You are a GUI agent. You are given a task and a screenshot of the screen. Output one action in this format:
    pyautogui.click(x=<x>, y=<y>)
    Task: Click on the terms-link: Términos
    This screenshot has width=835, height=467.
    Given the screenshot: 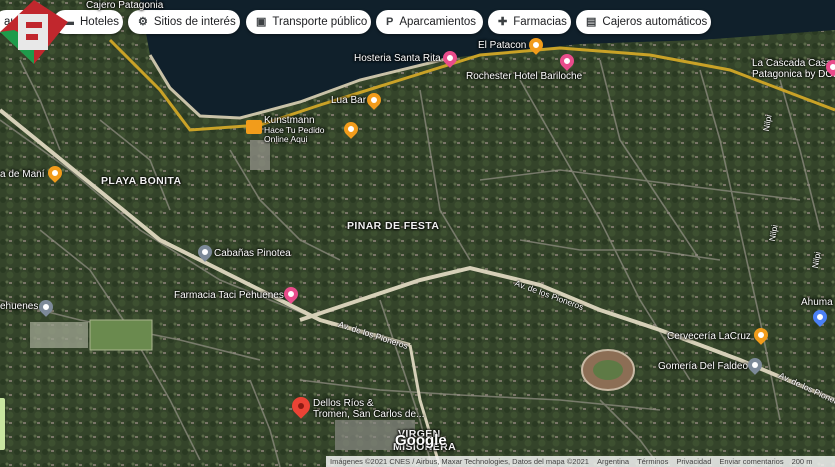 What is the action you would take?
    pyautogui.click(x=652, y=461)
    